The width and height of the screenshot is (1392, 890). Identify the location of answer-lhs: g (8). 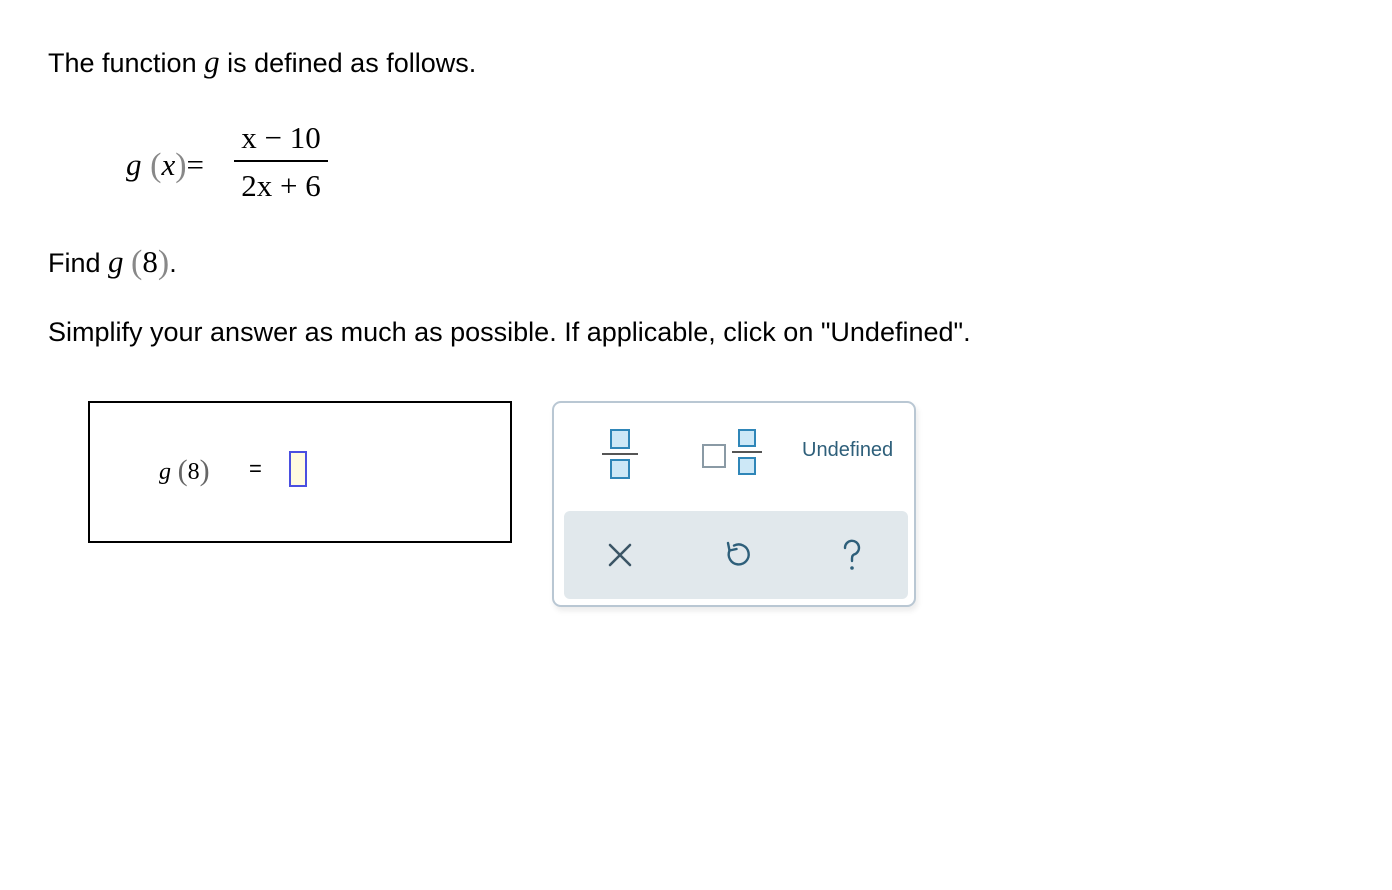
(184, 470).